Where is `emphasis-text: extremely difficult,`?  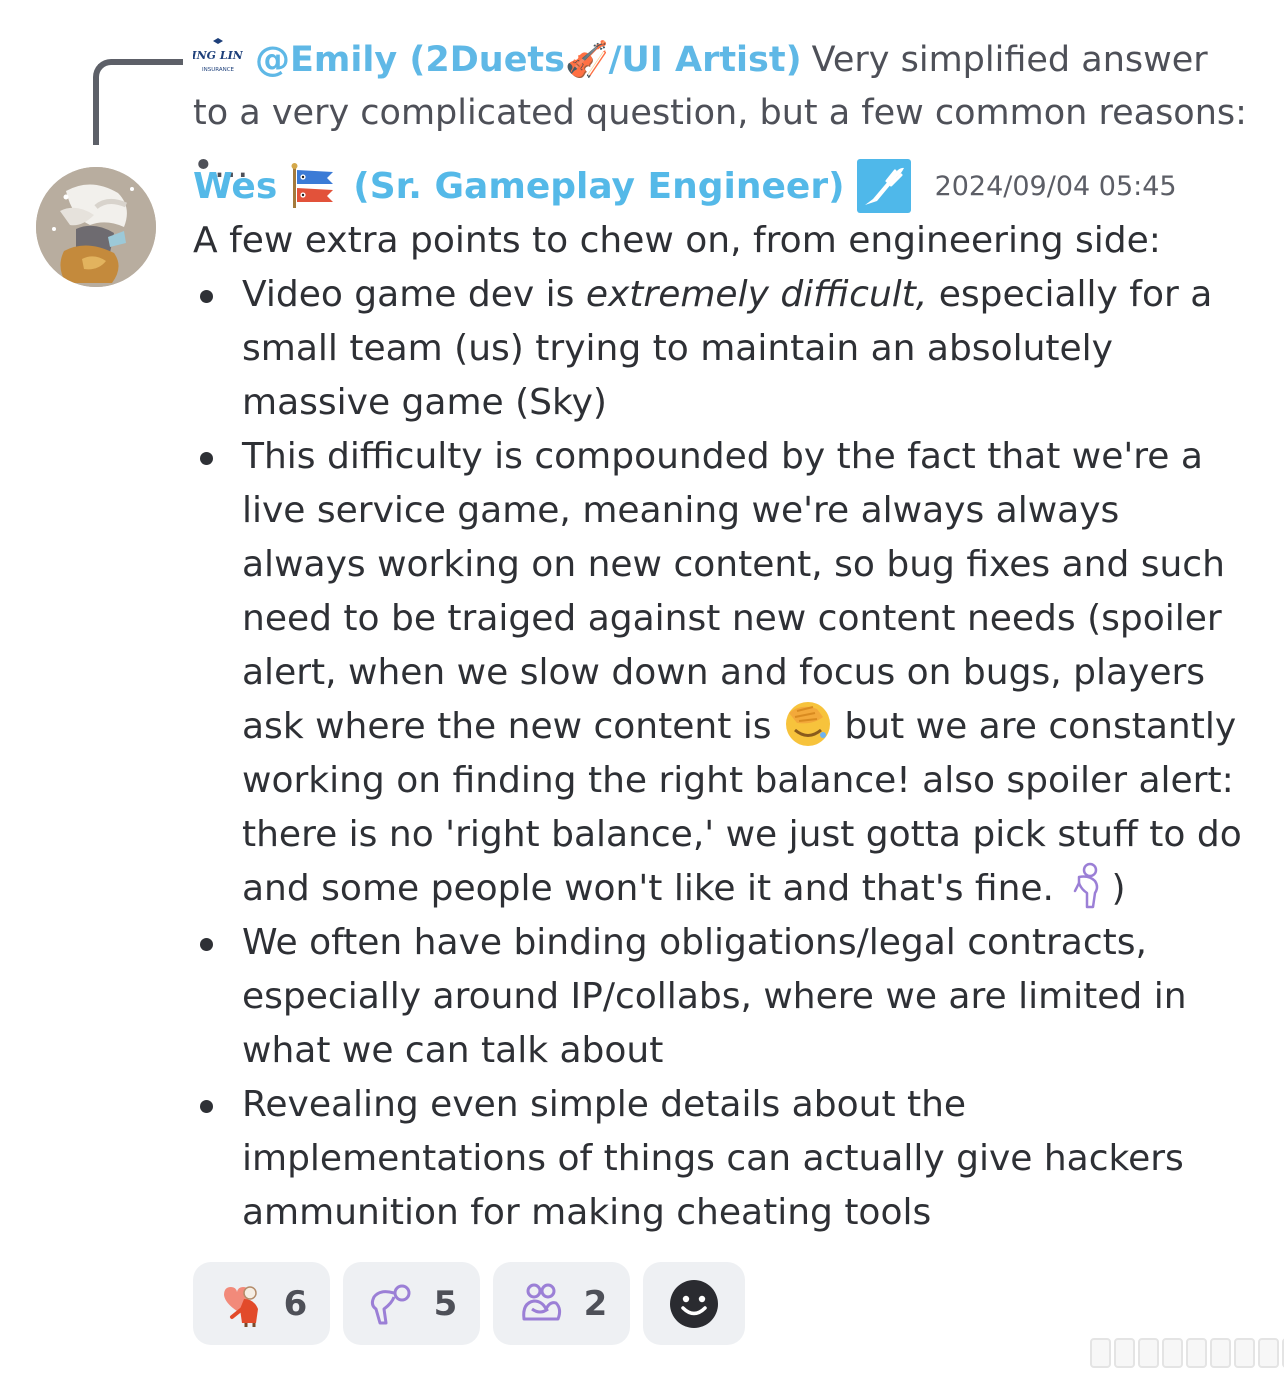 emphasis-text: extremely difficult, is located at coordinates (756, 294).